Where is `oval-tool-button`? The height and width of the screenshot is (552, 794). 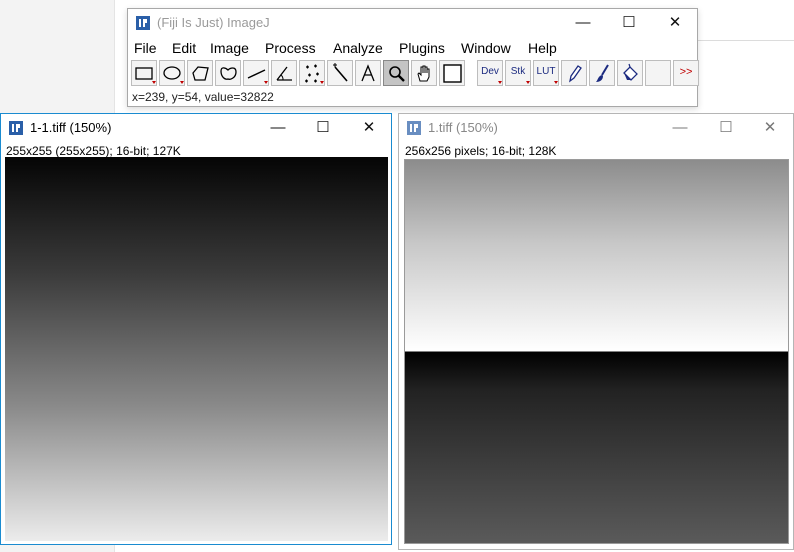
oval-tool-button is located at coordinates (172, 73).